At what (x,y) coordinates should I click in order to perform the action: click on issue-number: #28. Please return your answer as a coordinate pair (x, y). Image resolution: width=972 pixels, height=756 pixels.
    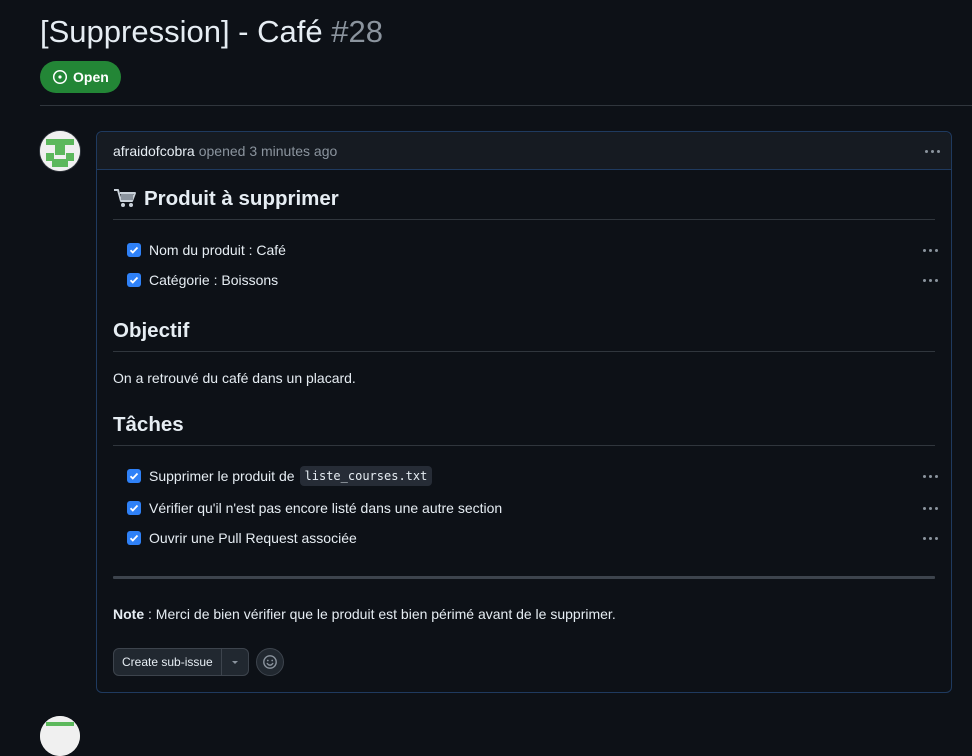
    Looking at the image, I should click on (357, 31).